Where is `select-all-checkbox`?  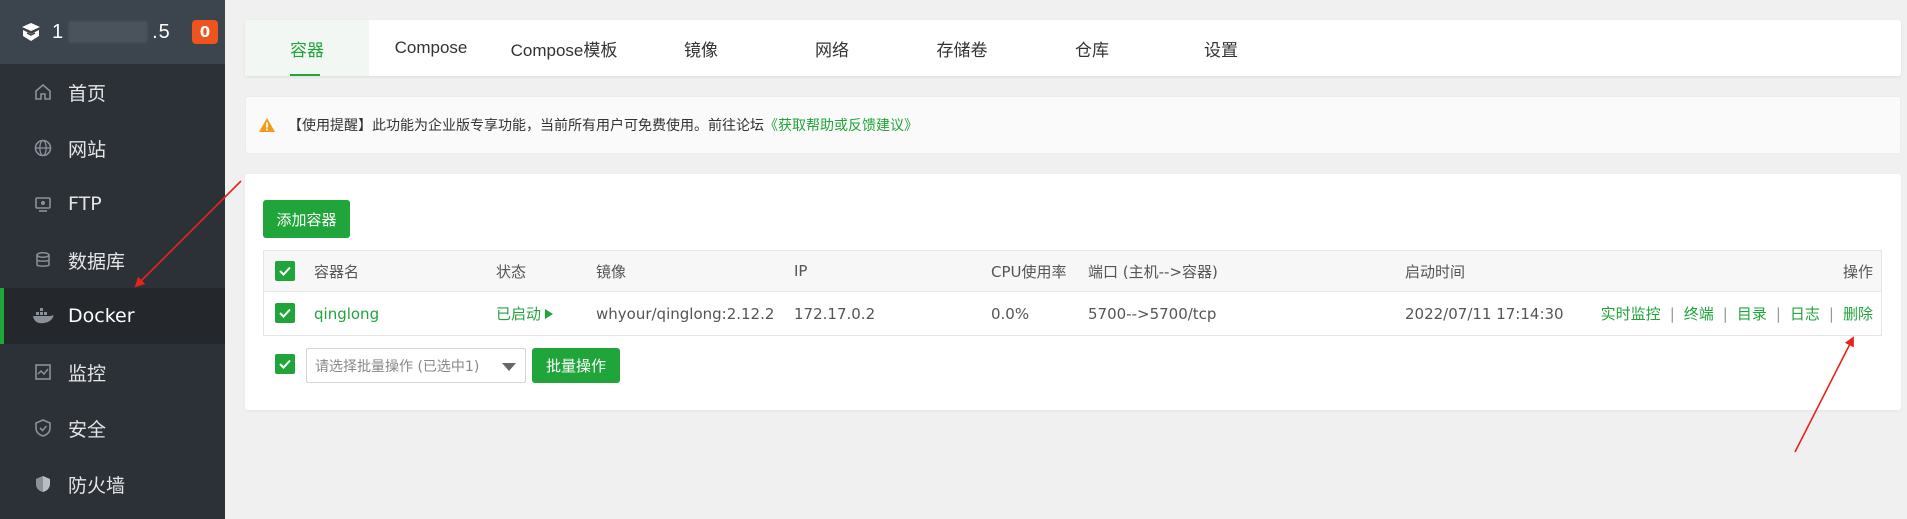 select-all-checkbox is located at coordinates (285, 271).